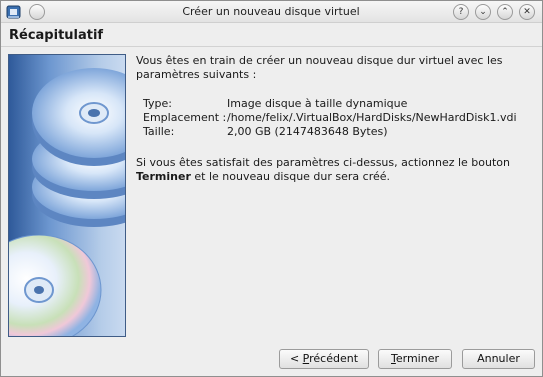  What do you see at coordinates (14, 12) in the screenshot?
I see `virtualbox-app-icon` at bounding box center [14, 12].